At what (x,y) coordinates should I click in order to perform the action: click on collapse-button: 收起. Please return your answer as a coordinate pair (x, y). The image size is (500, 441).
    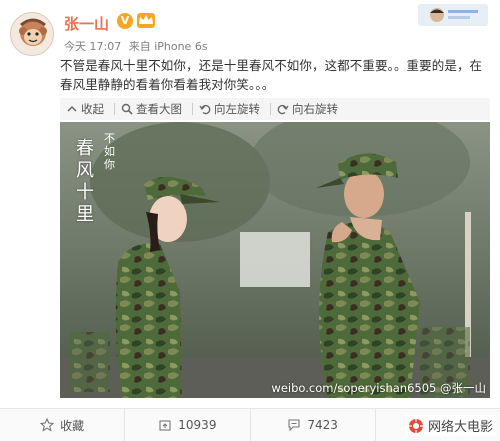
    Looking at the image, I should click on (85, 109).